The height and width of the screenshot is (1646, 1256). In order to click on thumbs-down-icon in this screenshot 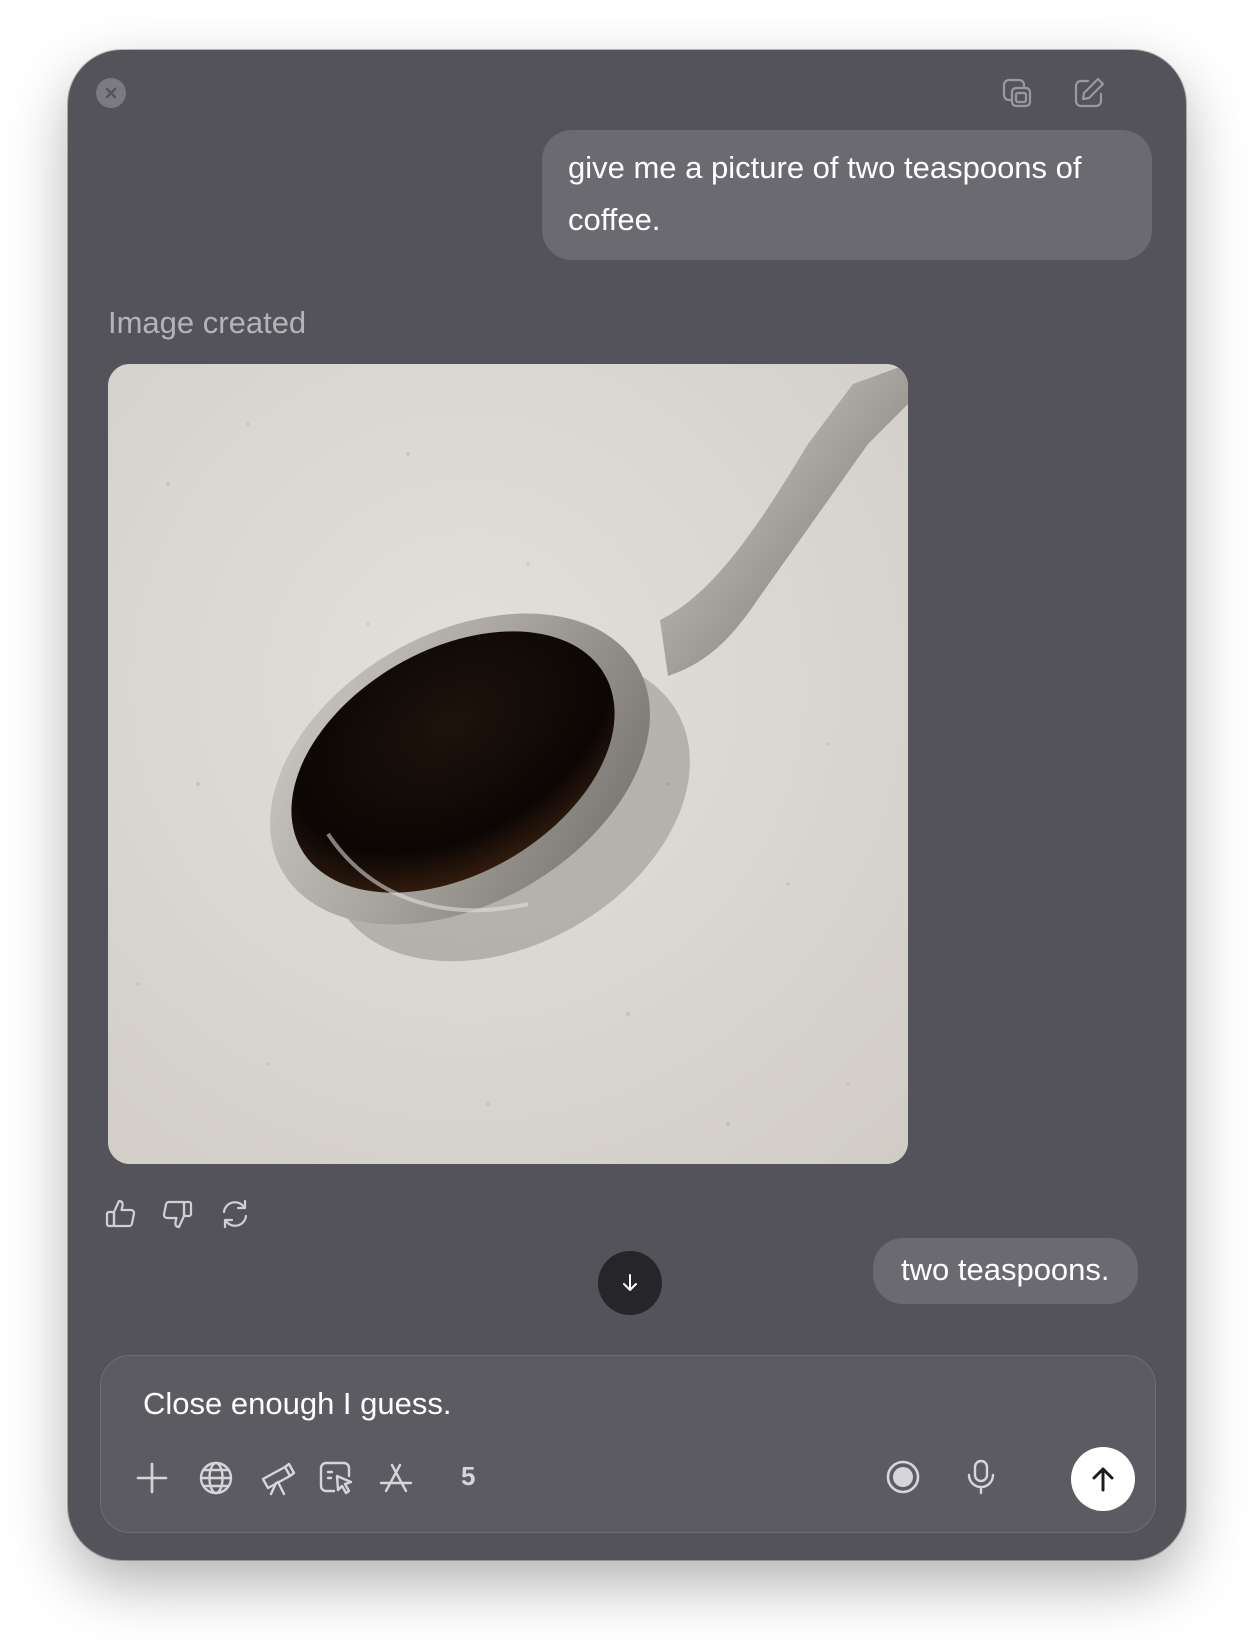, I will do `click(177, 1214)`.